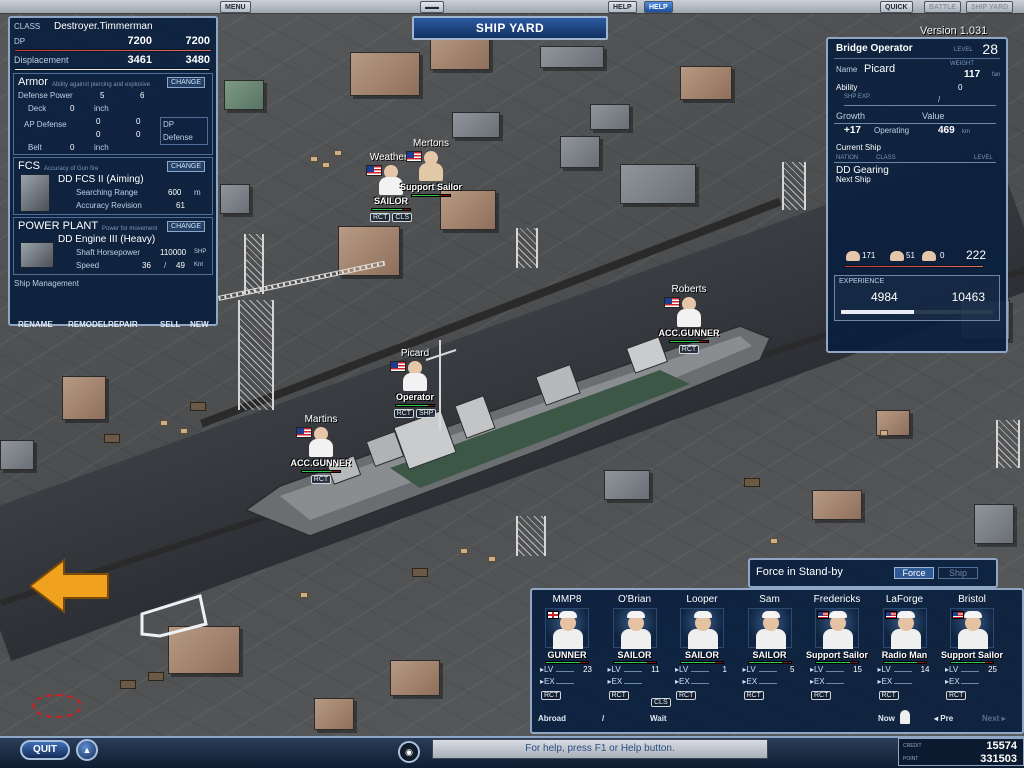  I want to click on searching-range-unit: m, so click(197, 192).